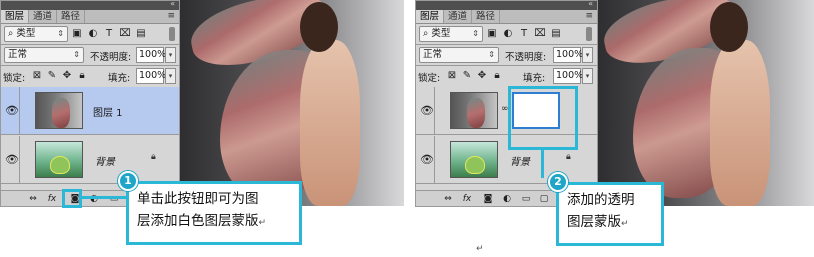 Image resolution: width=814 pixels, height=257 pixels. Describe the element at coordinates (598, 222) in the screenshot. I see `callout-line: 图层蒙版↵` at that location.